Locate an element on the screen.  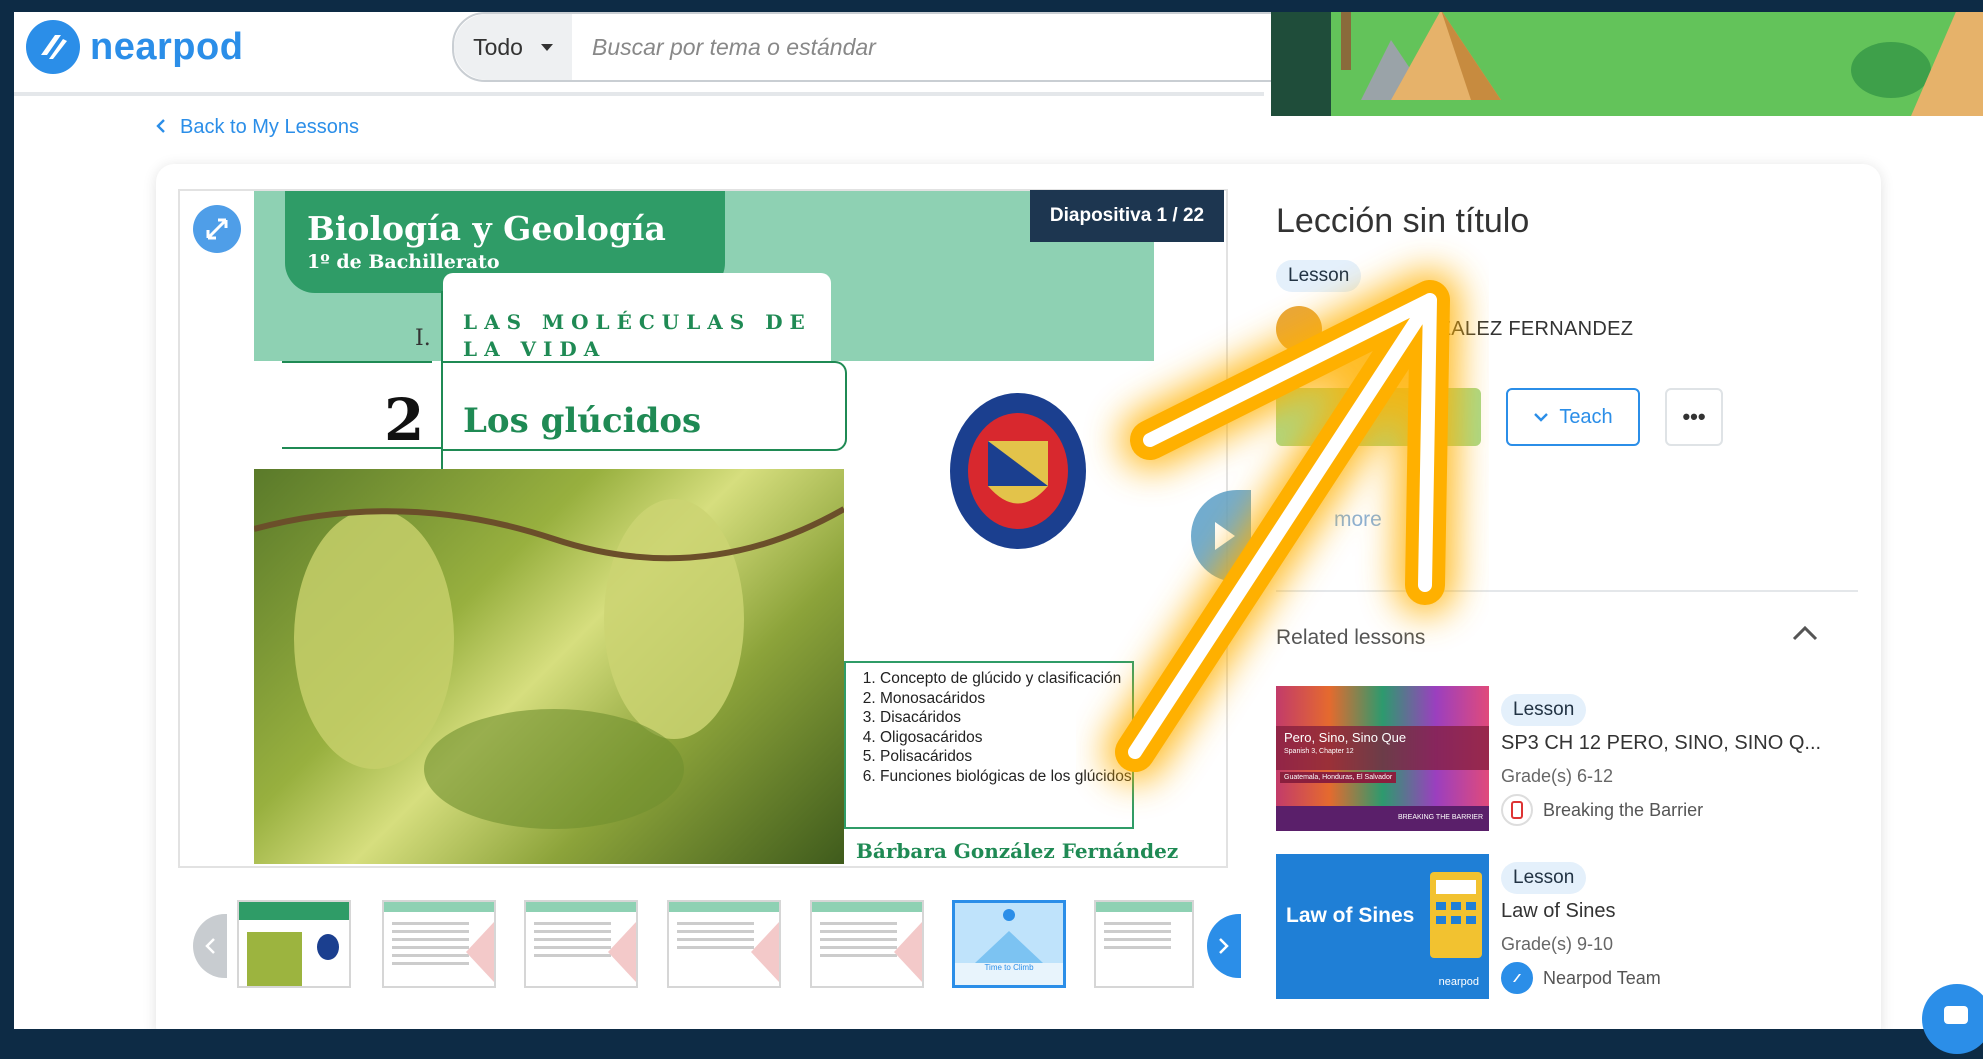
related-lesson-grades: Grade(s) 9-10 is located at coordinates (1557, 944).